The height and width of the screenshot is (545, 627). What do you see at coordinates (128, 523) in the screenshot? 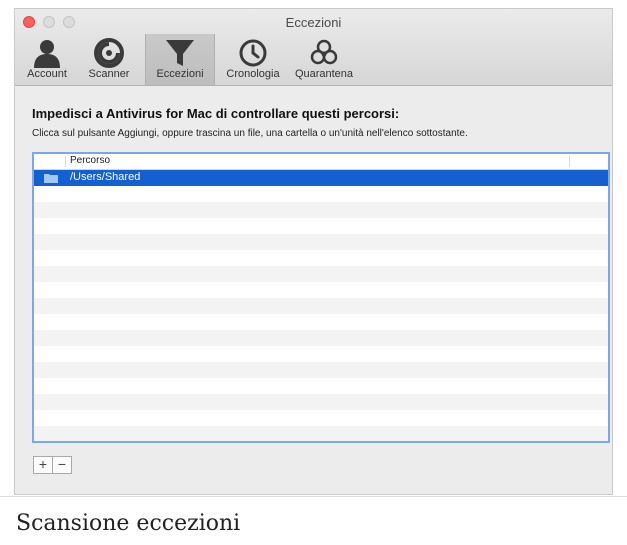
I see `figure-caption: Scansione eccezioni` at bounding box center [128, 523].